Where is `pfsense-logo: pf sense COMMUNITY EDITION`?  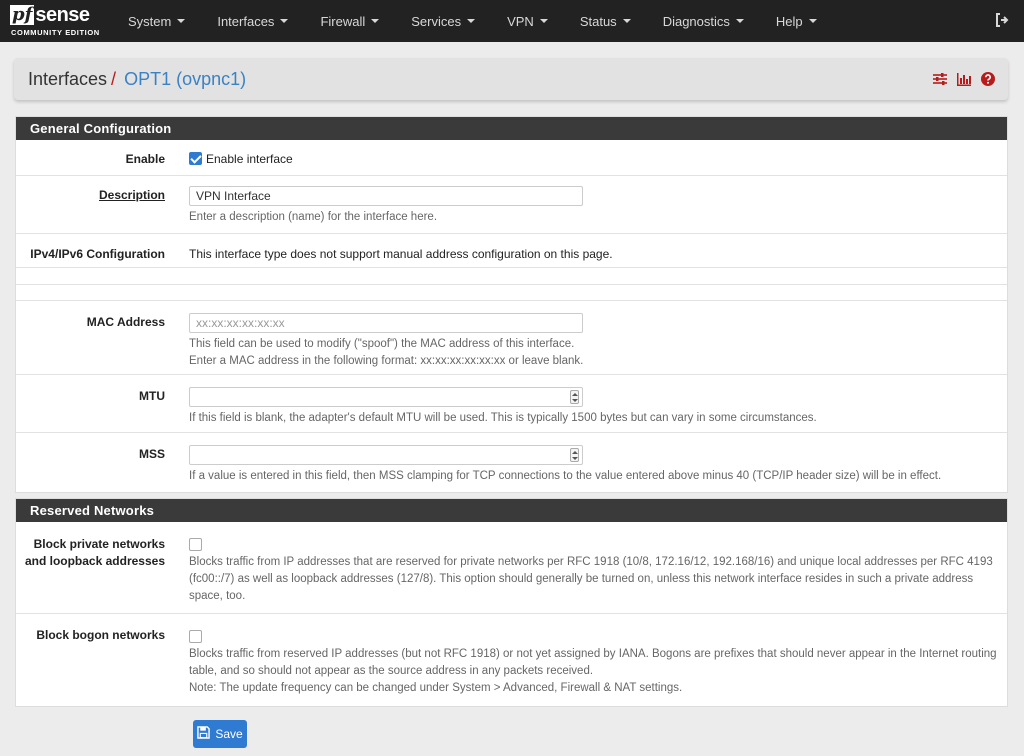
pfsense-logo: pf sense COMMUNITY EDITION is located at coordinates (56, 21).